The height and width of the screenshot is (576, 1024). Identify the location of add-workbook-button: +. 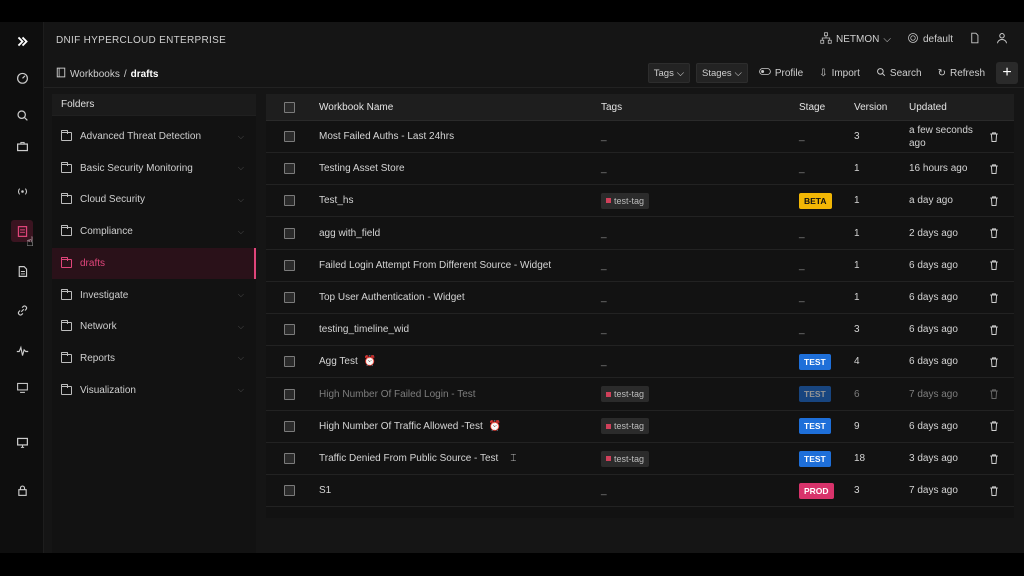
(1007, 73).